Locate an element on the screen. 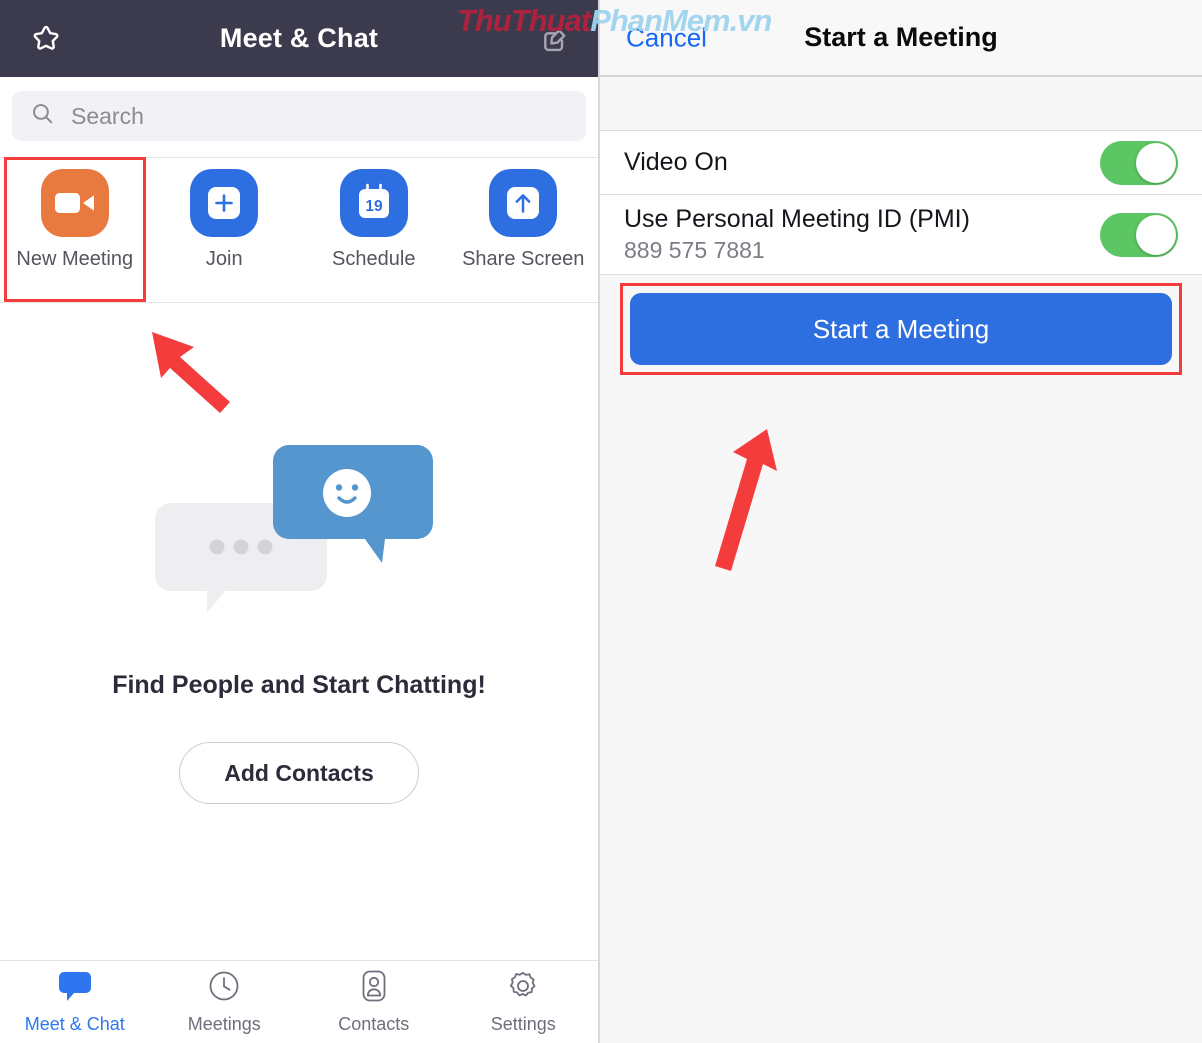 The width and height of the screenshot is (1202, 1043). search-icon is located at coordinates (42, 116).